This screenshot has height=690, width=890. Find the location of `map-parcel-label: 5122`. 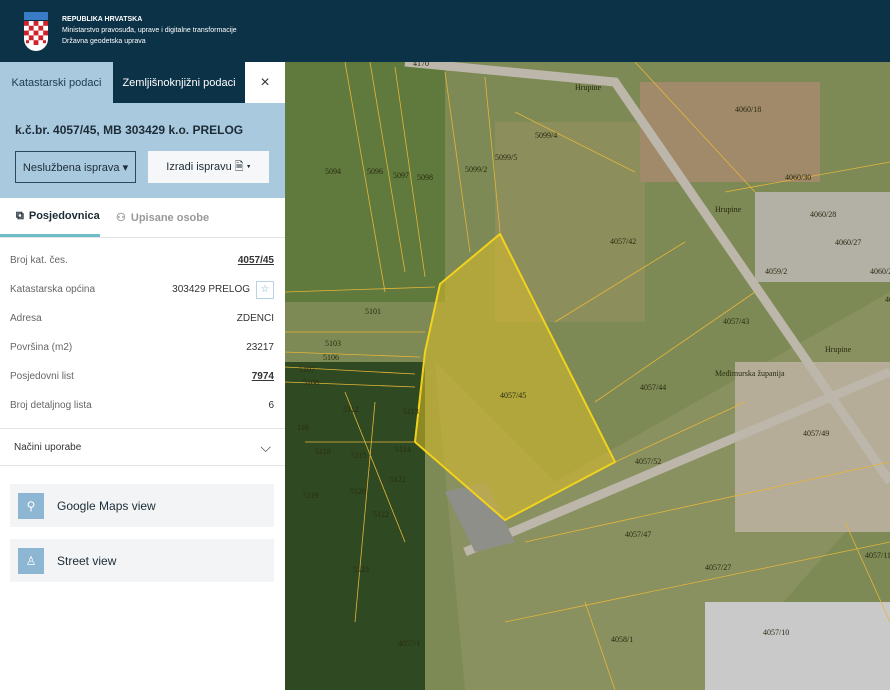

map-parcel-label: 5122 is located at coordinates (381, 514).